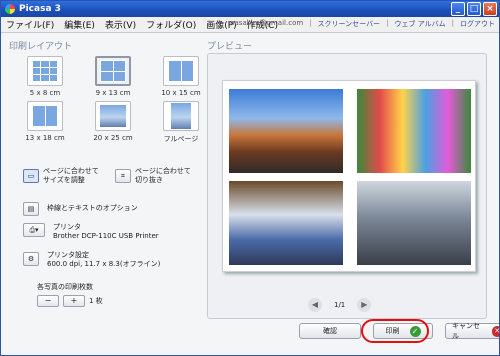  I want to click on fit-size-button: ▭, so click(31, 176).